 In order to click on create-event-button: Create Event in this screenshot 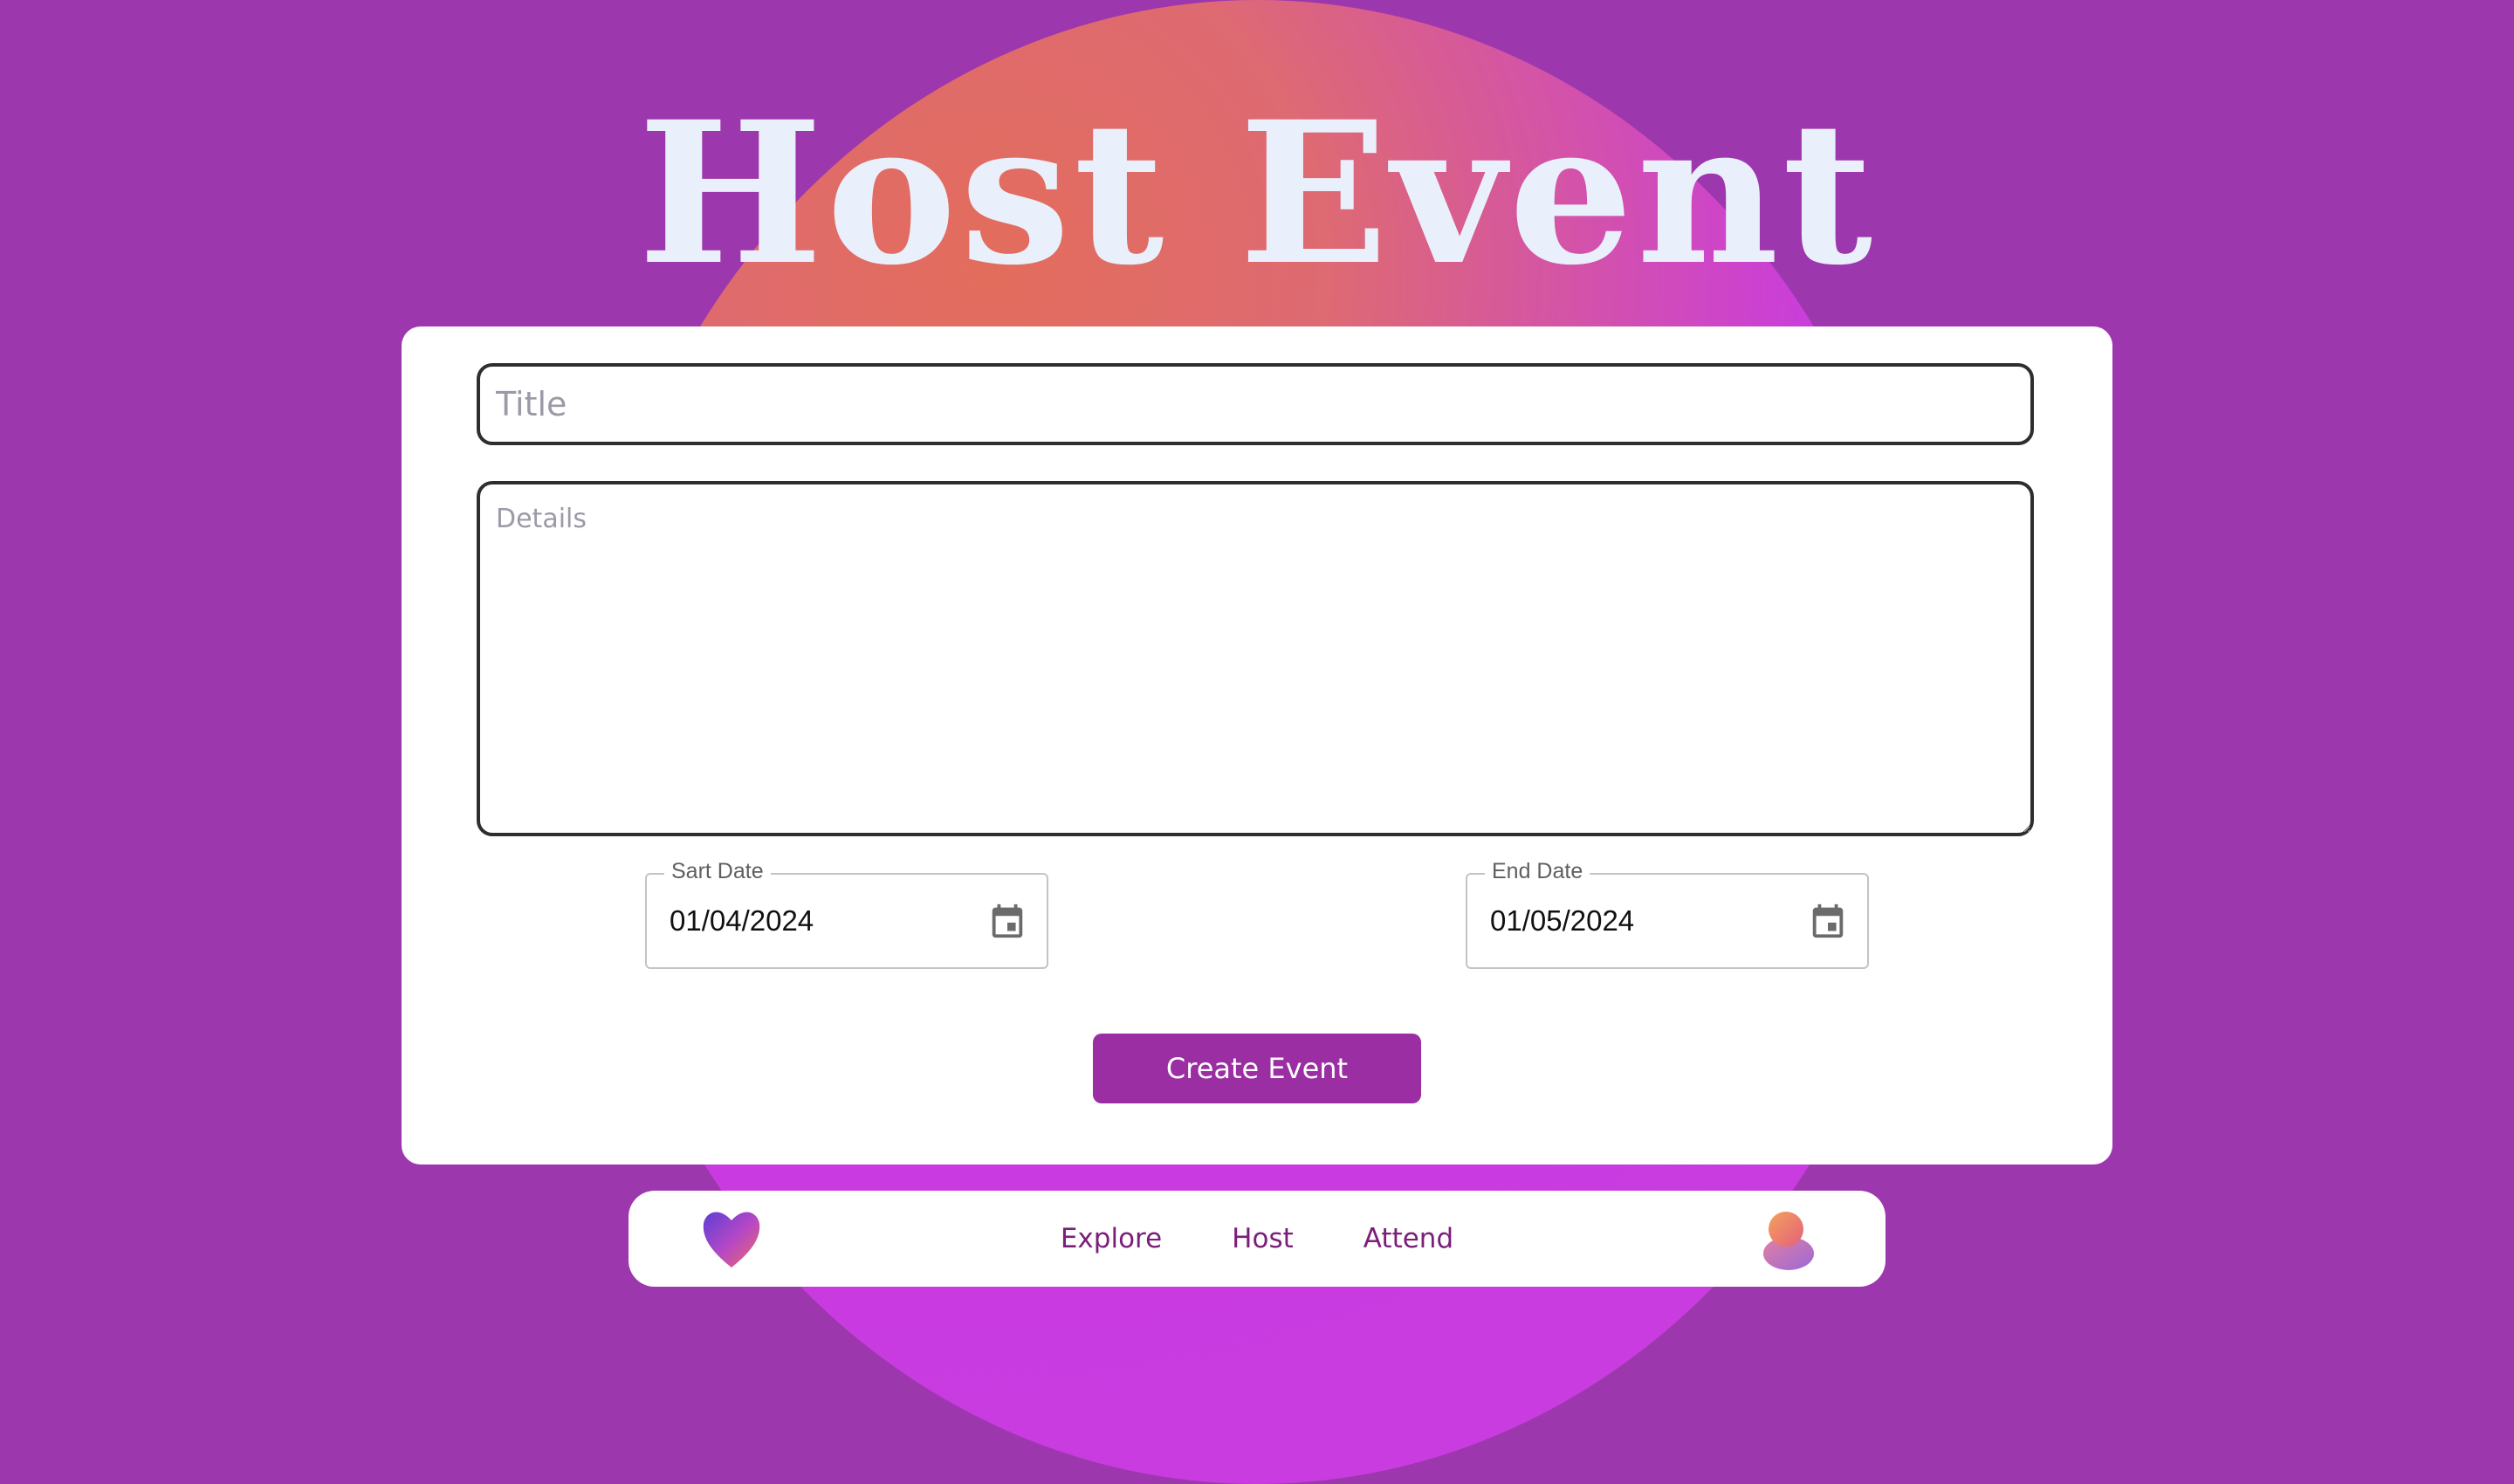, I will do `click(1257, 1068)`.